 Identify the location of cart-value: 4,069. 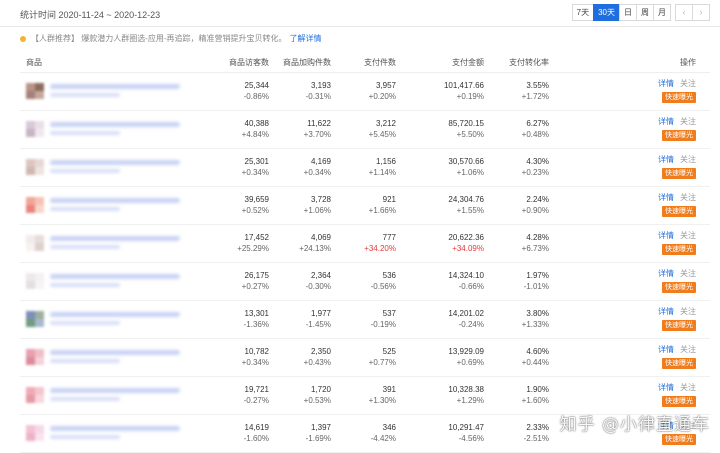
(320, 237).